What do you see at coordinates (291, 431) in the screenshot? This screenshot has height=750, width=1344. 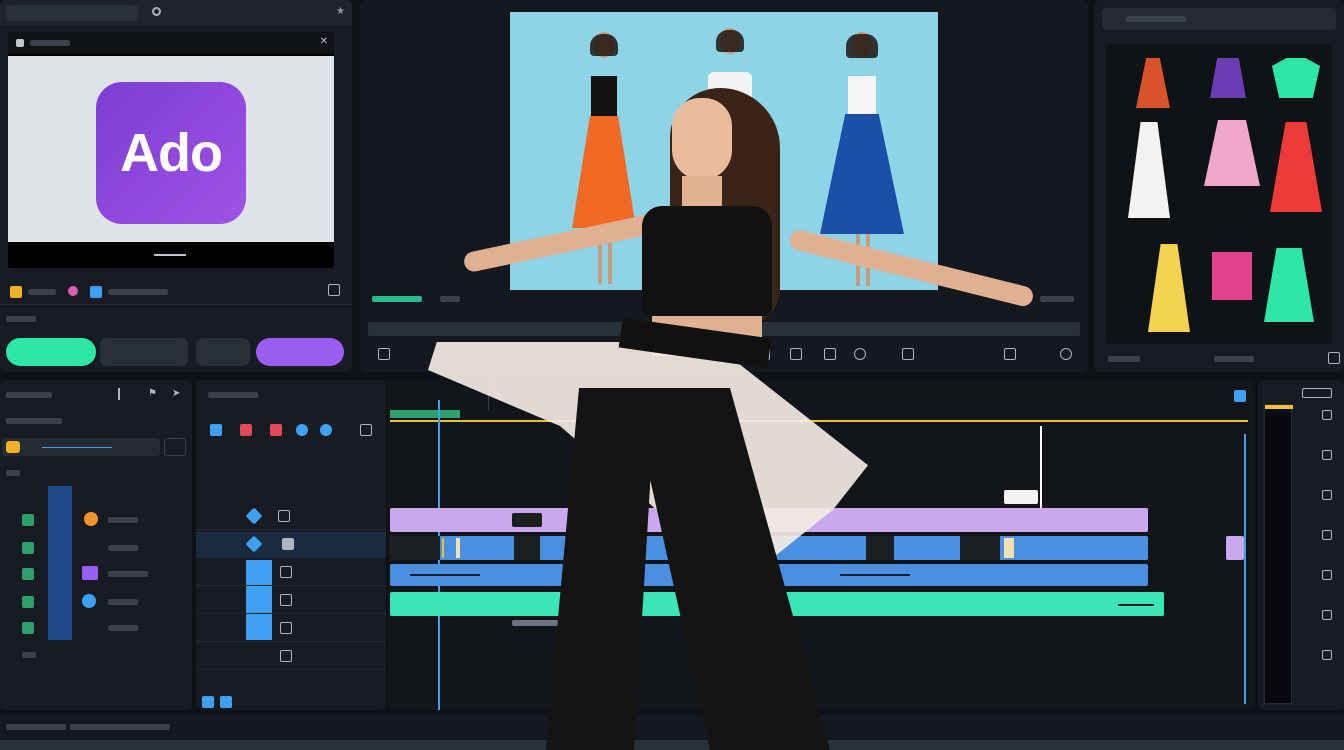 I see `toolbar-icons` at bounding box center [291, 431].